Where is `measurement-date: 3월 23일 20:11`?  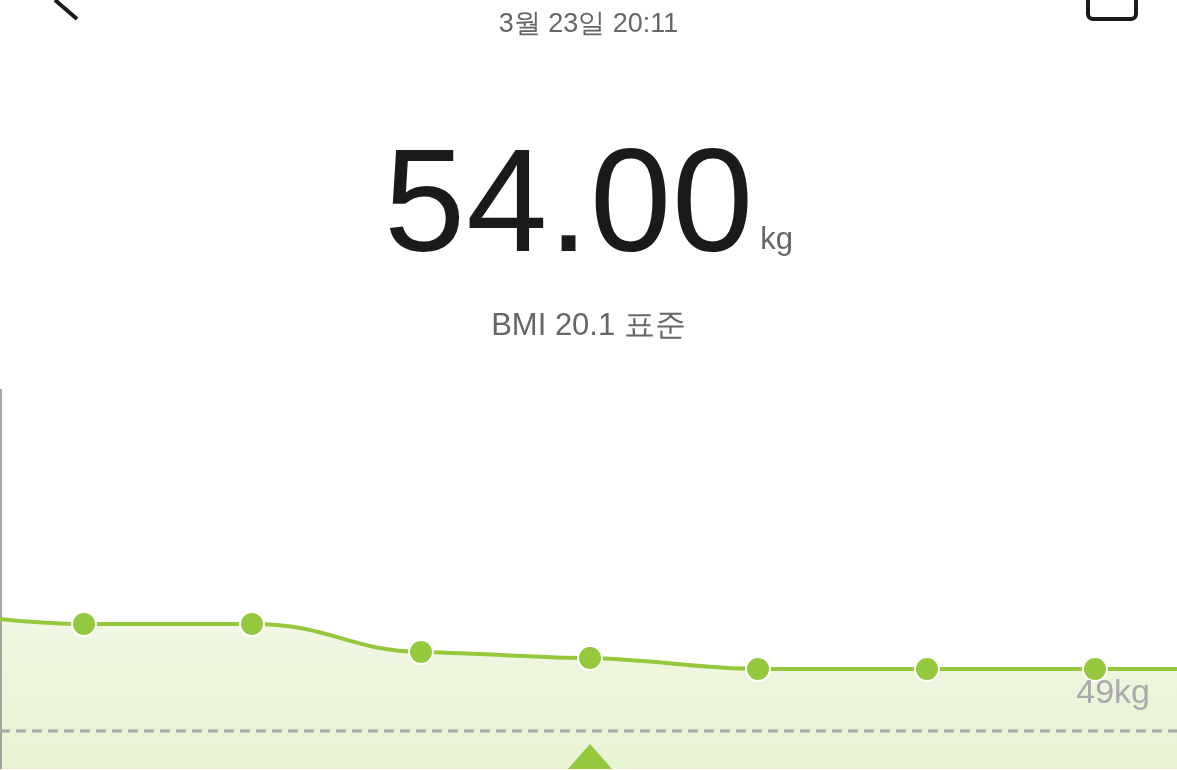 measurement-date: 3월 23일 20:11 is located at coordinates (588, 22).